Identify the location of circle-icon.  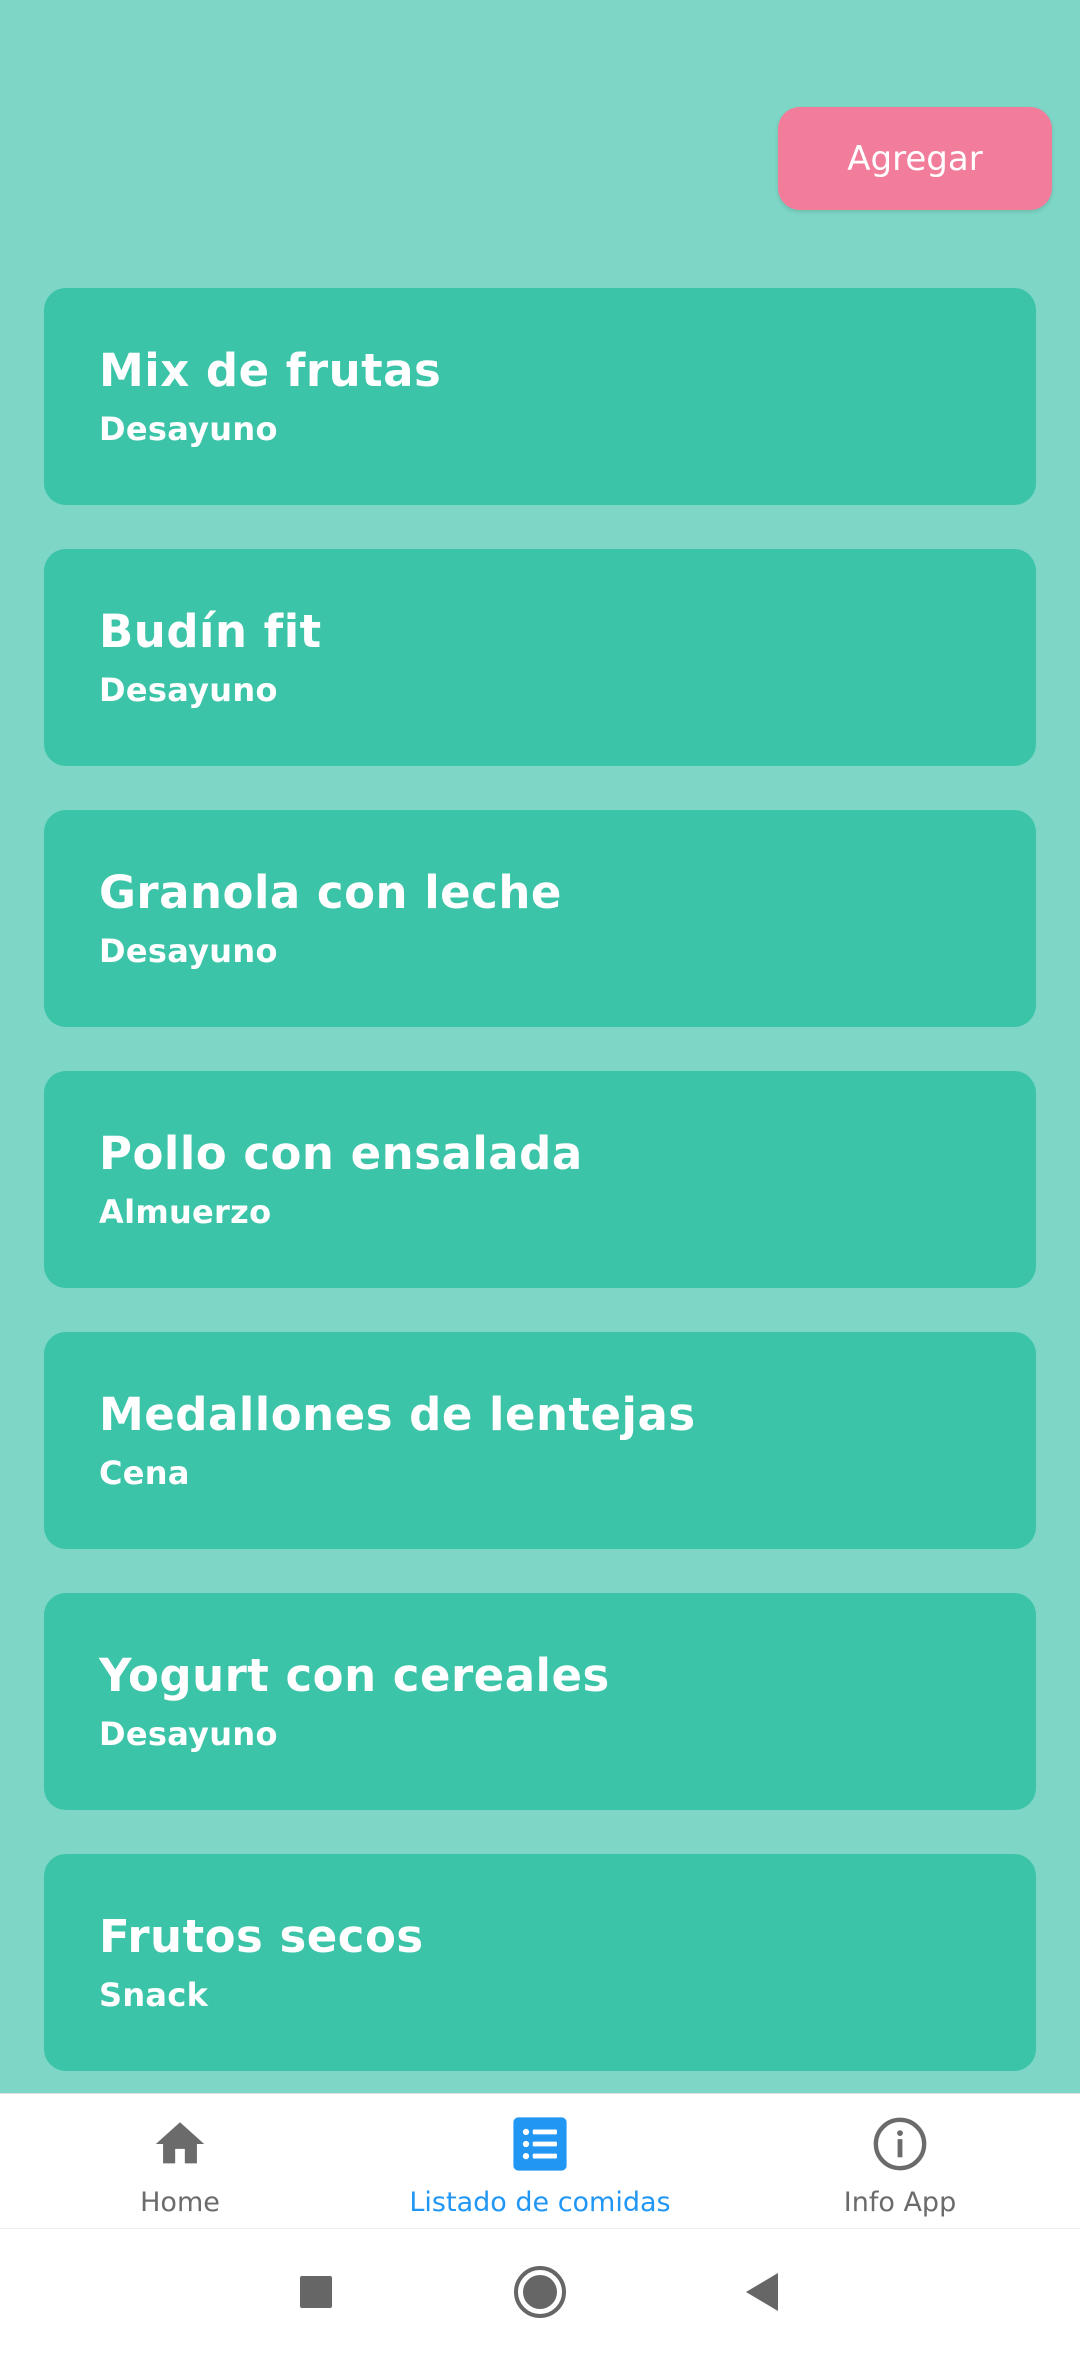
(540, 2294).